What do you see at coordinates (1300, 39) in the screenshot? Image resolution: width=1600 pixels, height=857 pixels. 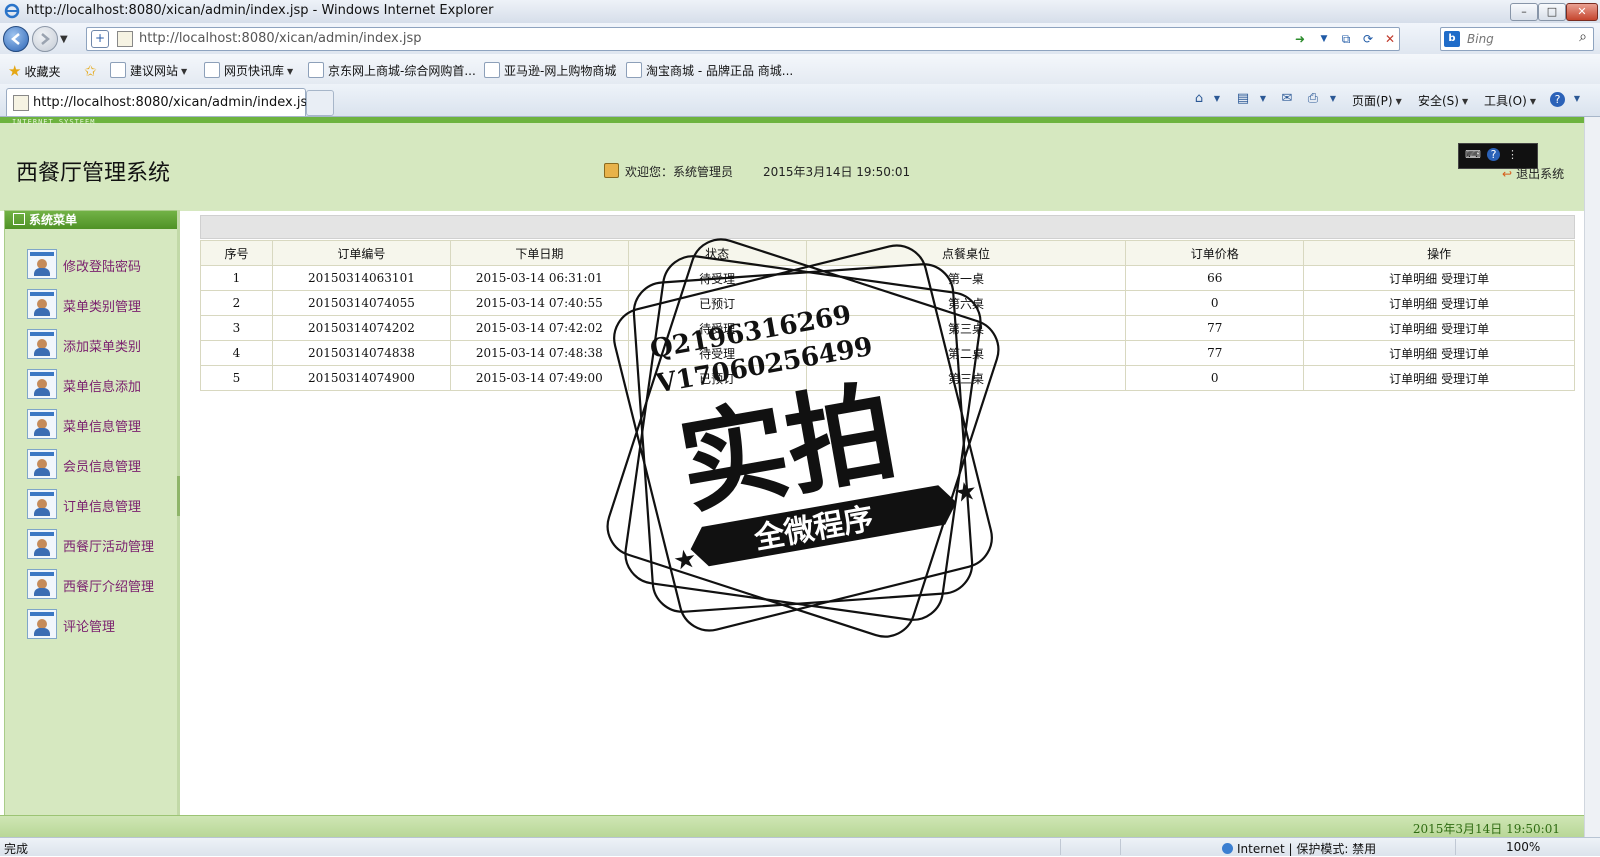 I see `go-icon: ➜` at bounding box center [1300, 39].